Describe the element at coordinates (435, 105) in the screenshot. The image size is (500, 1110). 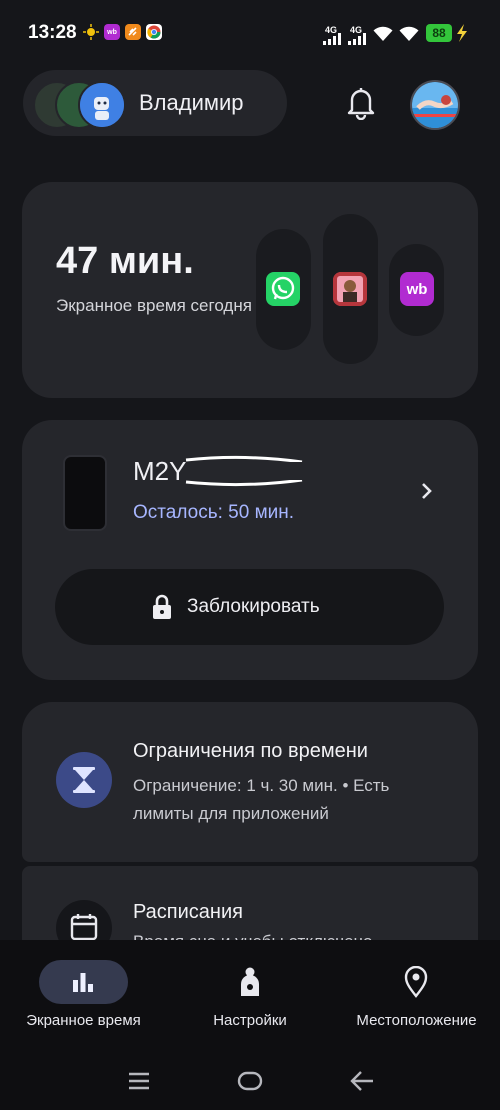
I see `user-avatar` at that location.